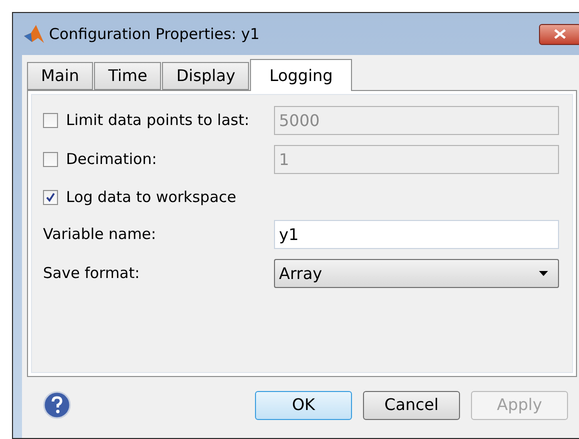 The width and height of the screenshot is (579, 439). What do you see at coordinates (416, 234) in the screenshot?
I see `text-field: y1` at bounding box center [416, 234].